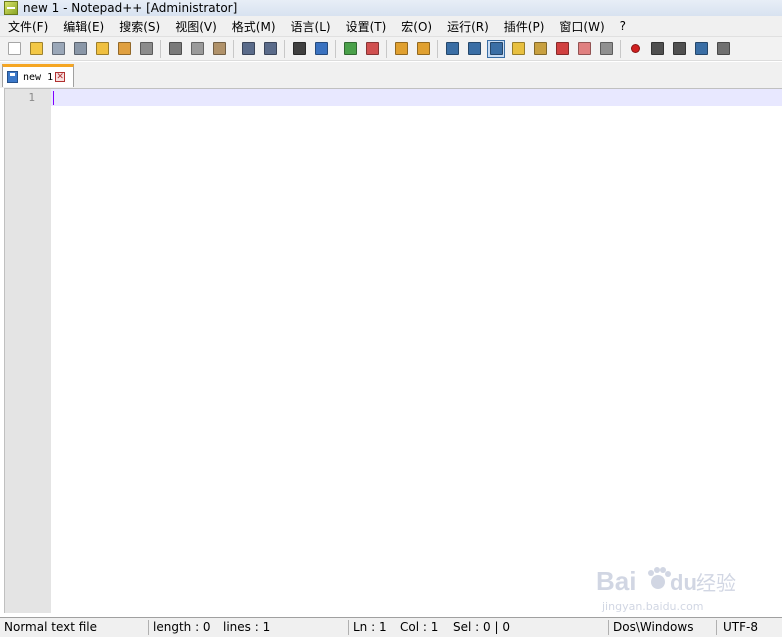 The width and height of the screenshot is (782, 637). What do you see at coordinates (370, 627) in the screenshot?
I see `status-line: Ln : 1` at bounding box center [370, 627].